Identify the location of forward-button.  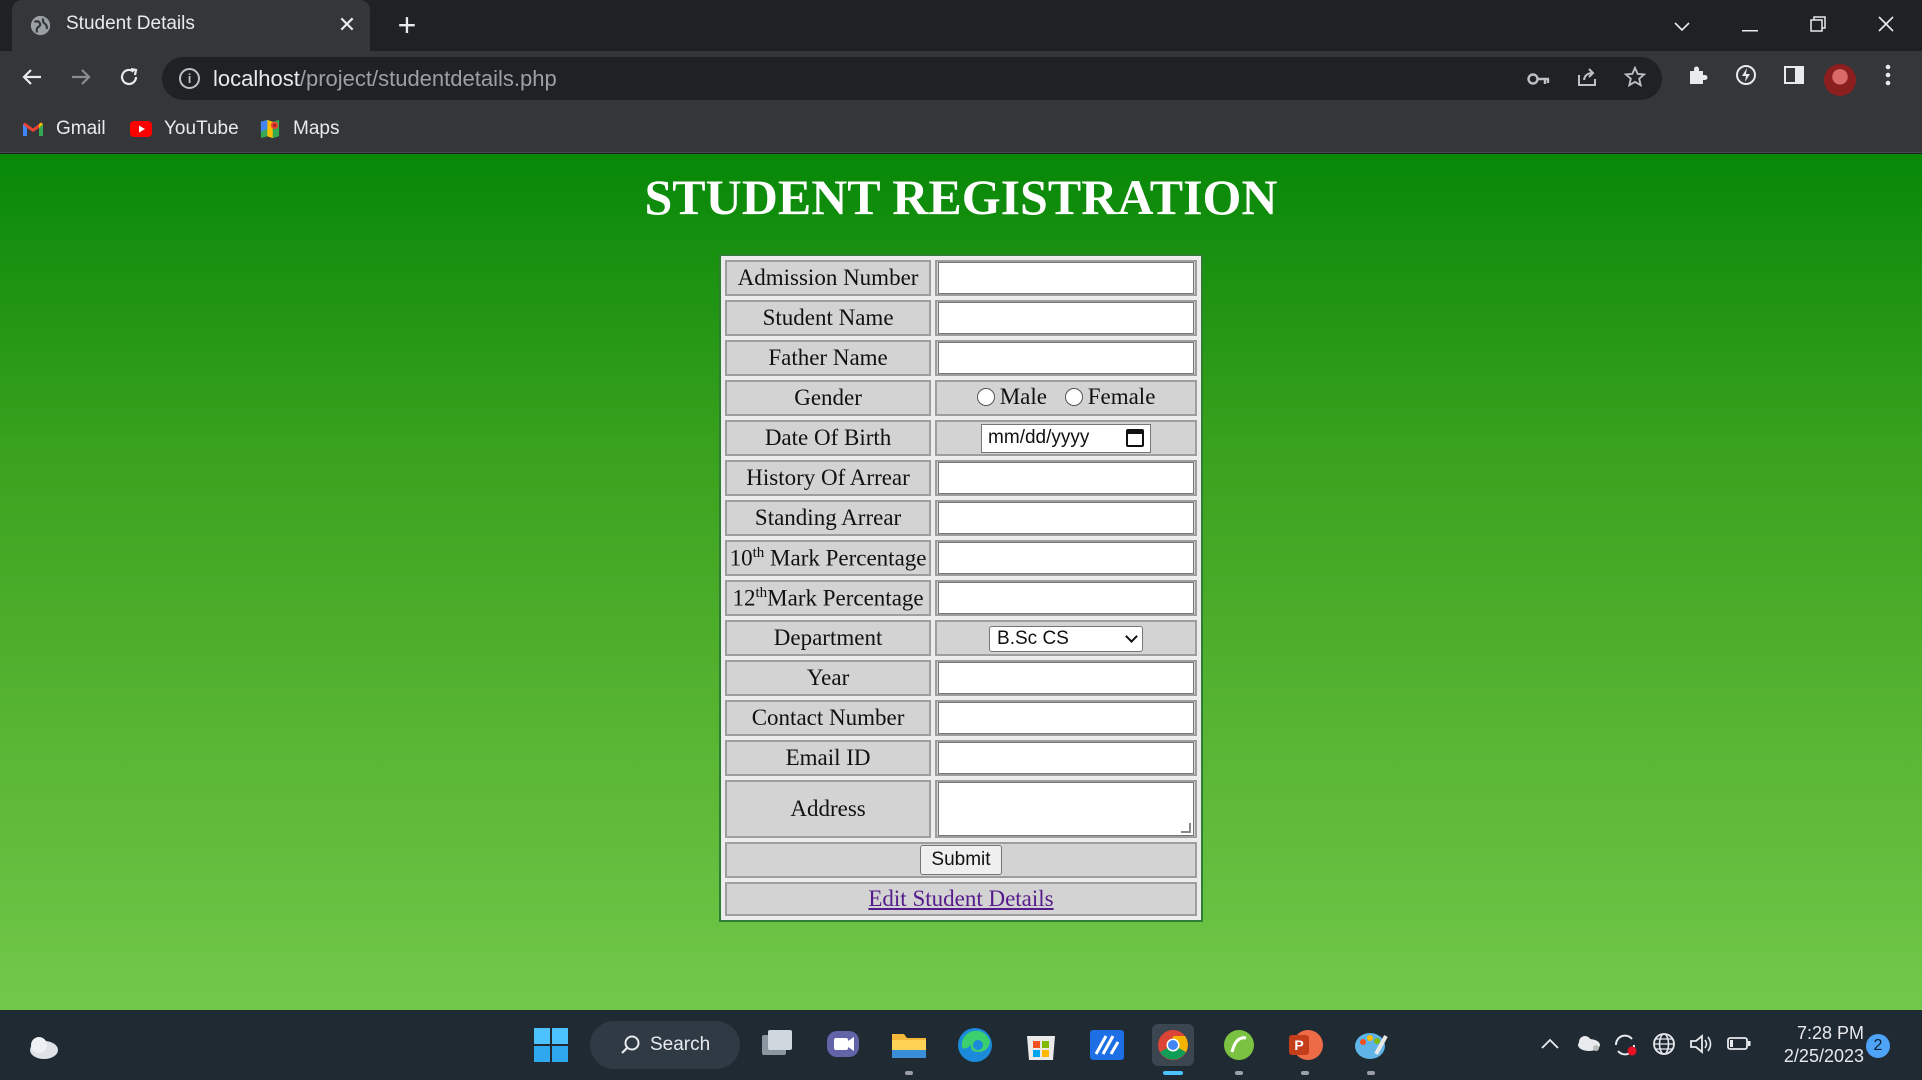
(81, 79).